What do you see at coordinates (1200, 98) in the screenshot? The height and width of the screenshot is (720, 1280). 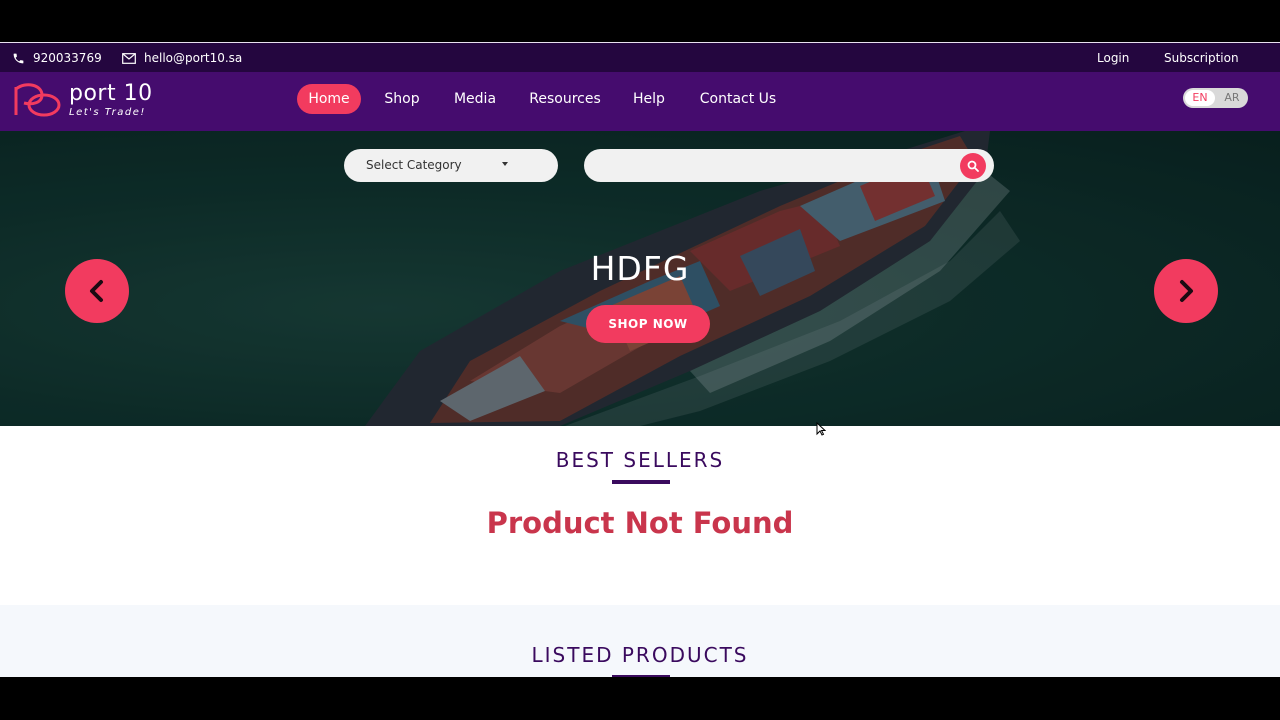 I see `lang-en-option: EN` at bounding box center [1200, 98].